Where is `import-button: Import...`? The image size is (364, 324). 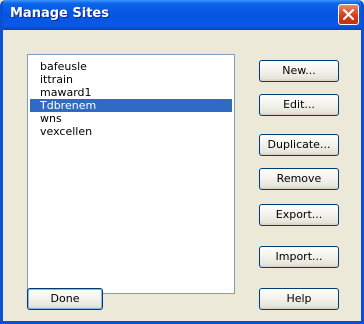 import-button: Import... is located at coordinates (299, 257).